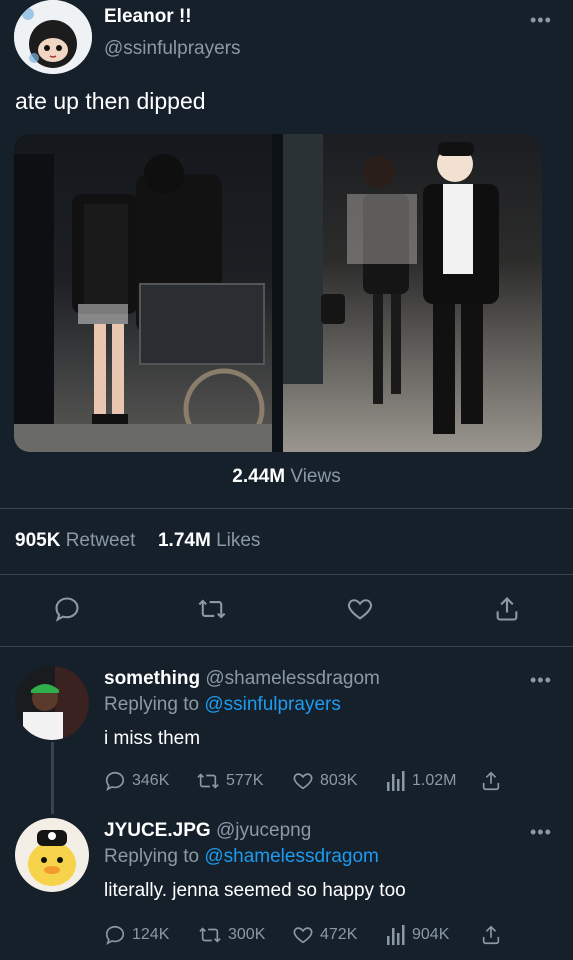  Describe the element at coordinates (263, 830) in the screenshot. I see `reply-handle: @jyucepng` at that location.